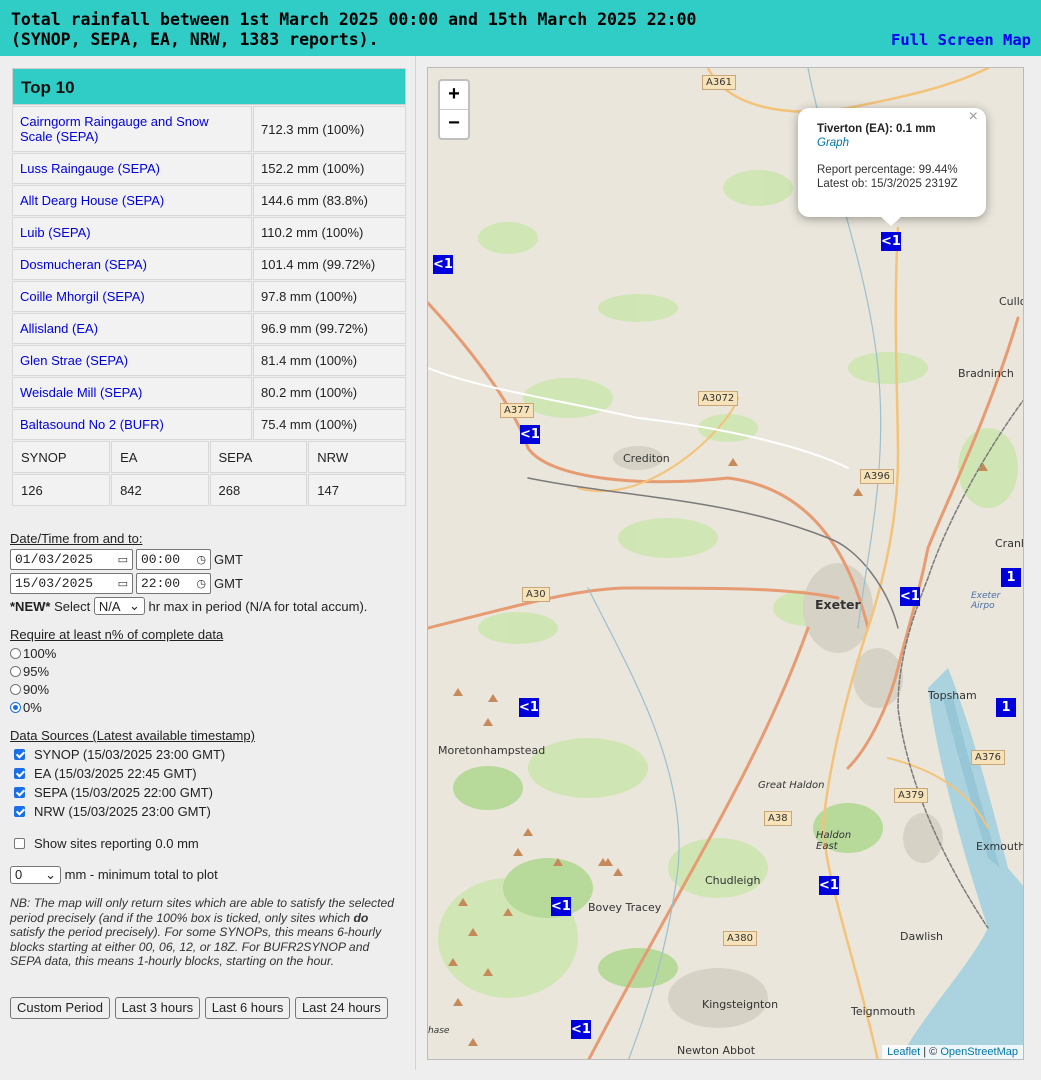  What do you see at coordinates (209, 490) in the screenshot?
I see `count-value-row: 126 842 268 147` at bounding box center [209, 490].